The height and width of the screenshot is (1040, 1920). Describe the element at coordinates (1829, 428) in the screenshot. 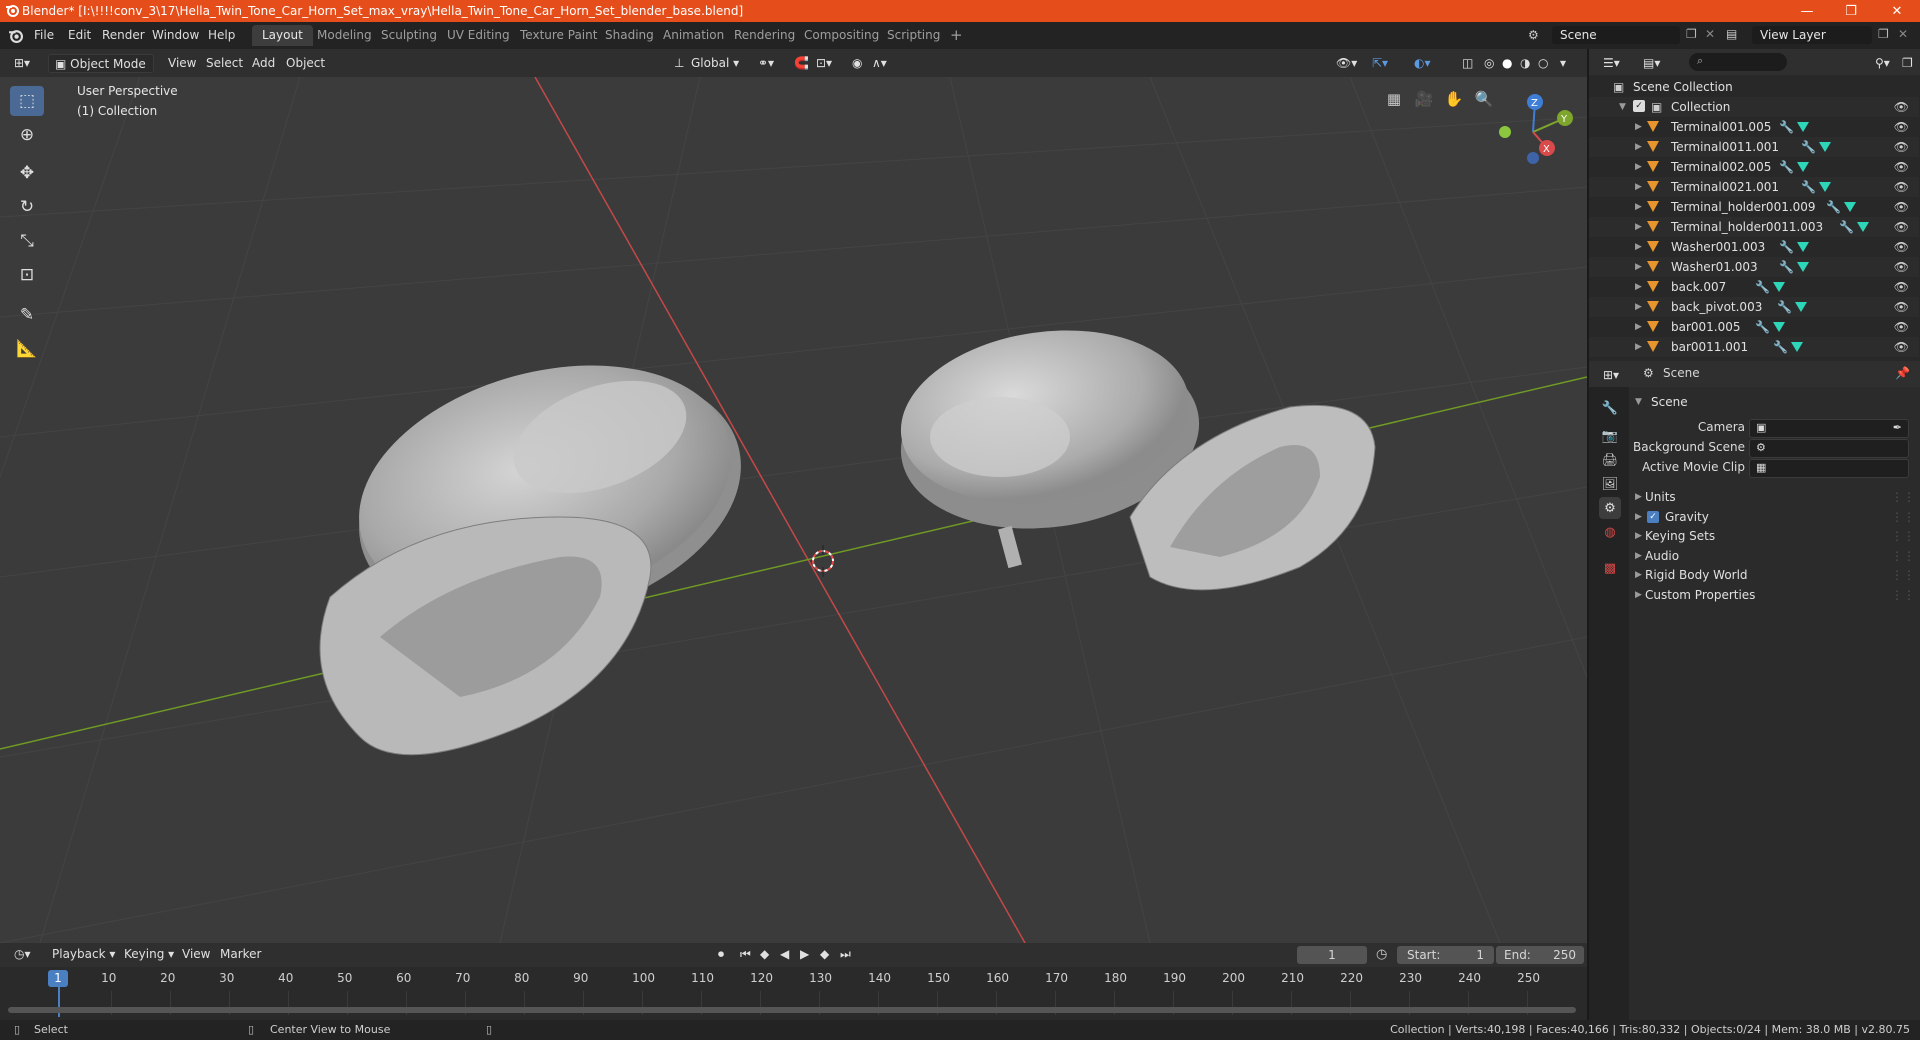

I see `camera-field: ▣ ✒` at that location.